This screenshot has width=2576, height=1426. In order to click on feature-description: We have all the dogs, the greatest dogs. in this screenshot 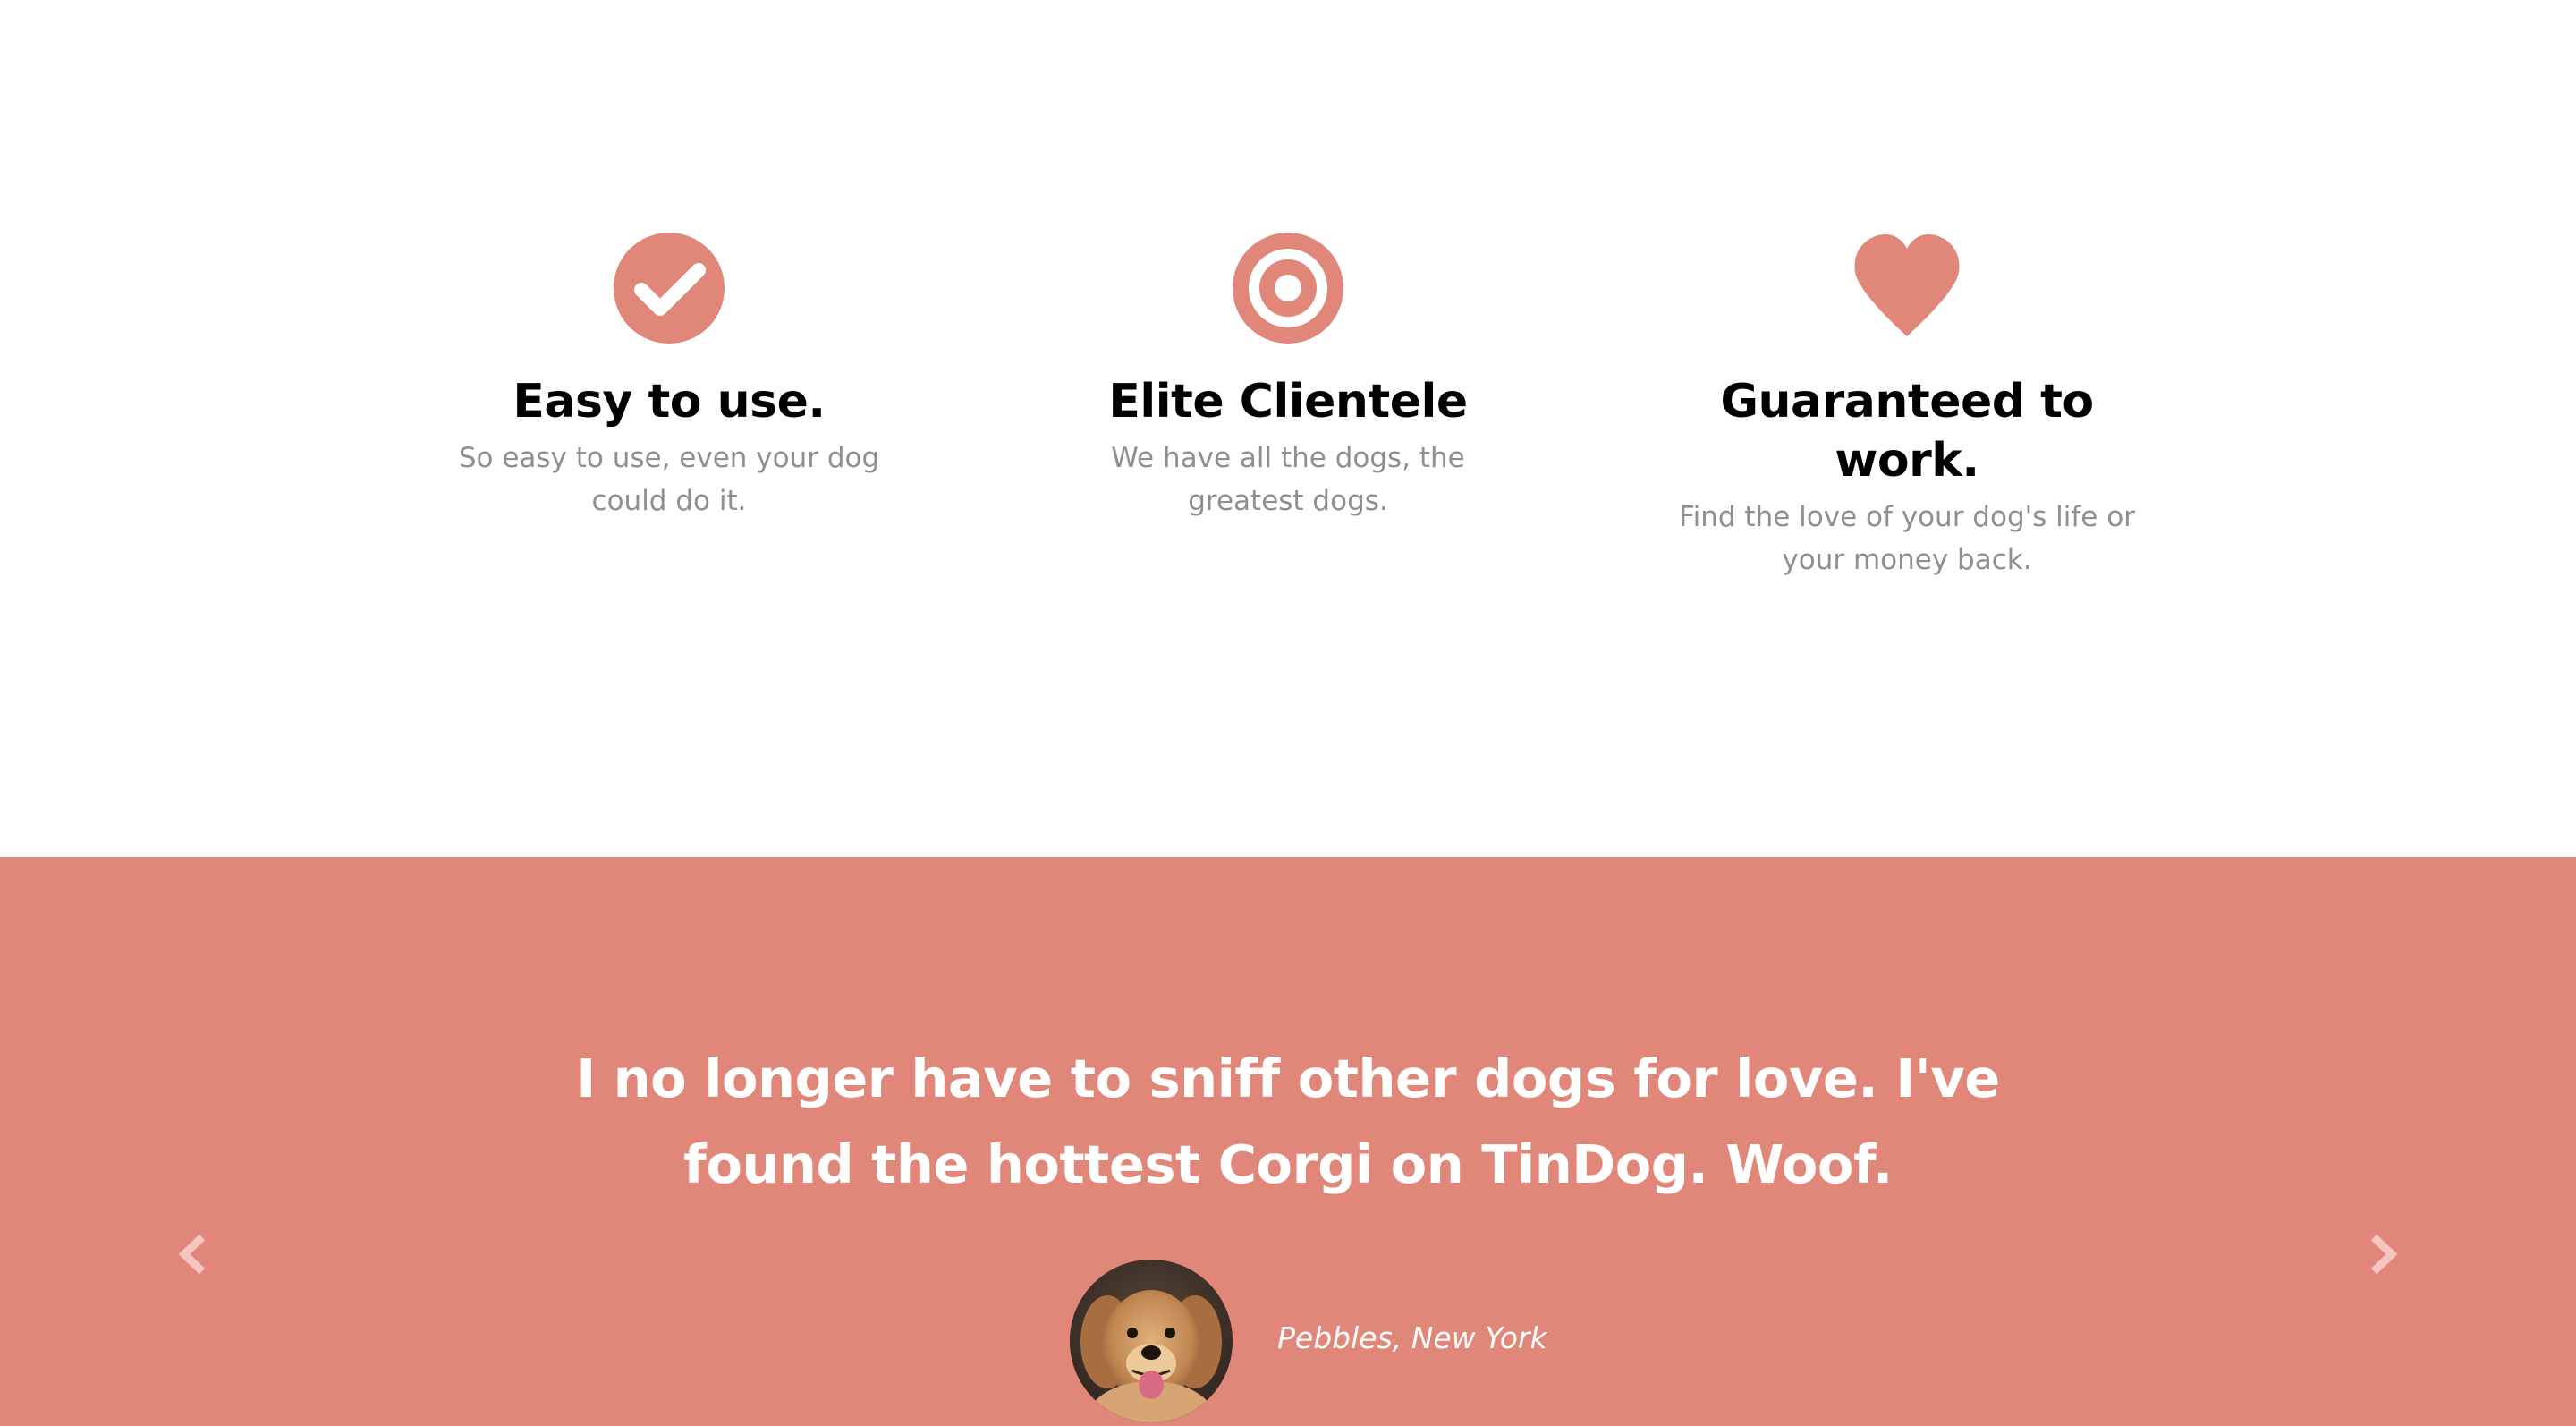, I will do `click(1288, 480)`.